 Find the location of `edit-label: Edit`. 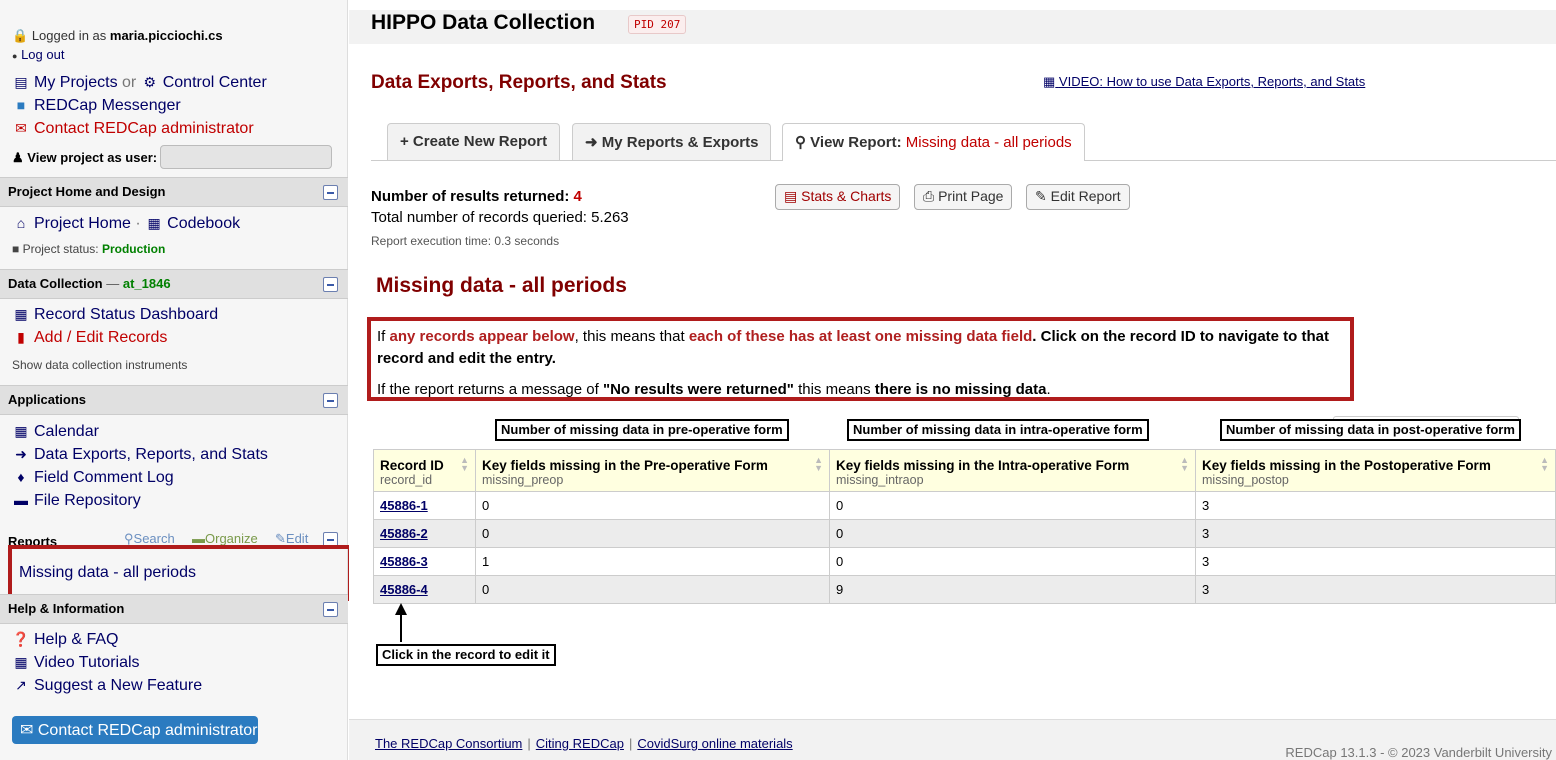

edit-label: Edit is located at coordinates (297, 538).